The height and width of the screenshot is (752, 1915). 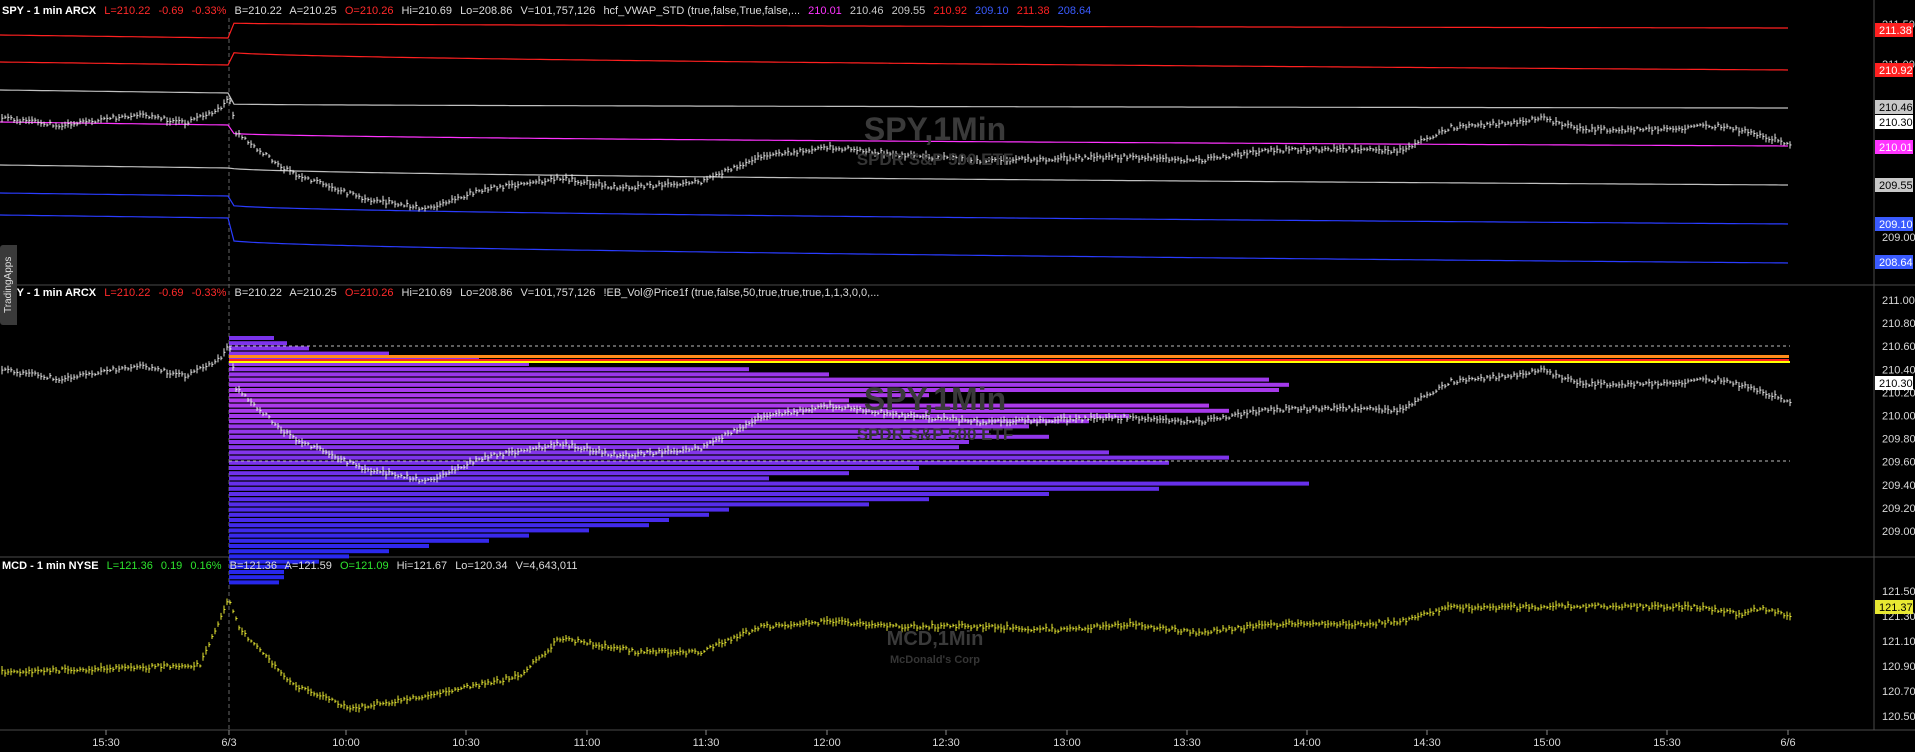 I want to click on profile-poc-row, so click(x=1009, y=356).